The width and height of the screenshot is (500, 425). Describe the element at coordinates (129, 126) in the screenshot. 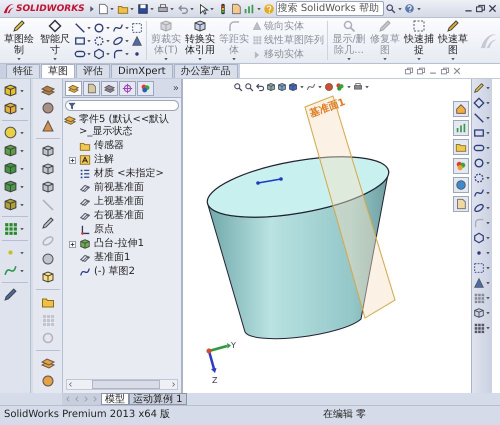

I see `tree-item: 零件5 (默认<<默认>_显示状态` at that location.